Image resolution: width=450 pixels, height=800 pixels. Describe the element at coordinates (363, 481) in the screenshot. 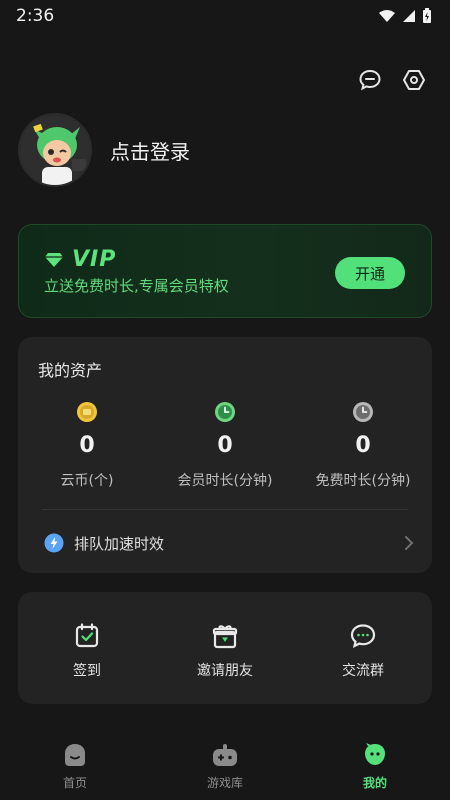

I see `asset-label: 免费时长(分钟)` at that location.